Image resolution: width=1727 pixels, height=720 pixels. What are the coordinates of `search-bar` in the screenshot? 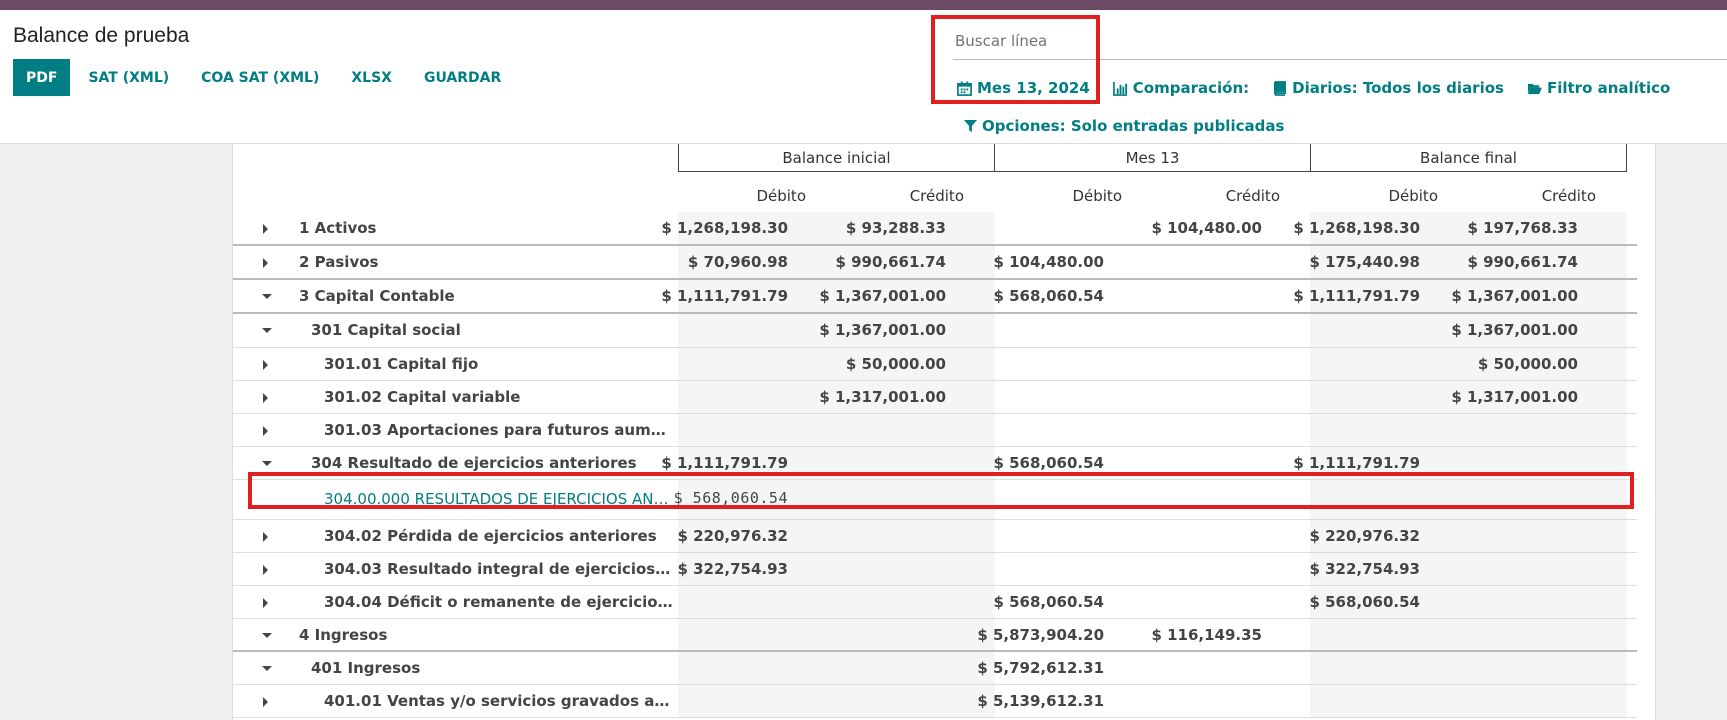 It's located at (1340, 41).